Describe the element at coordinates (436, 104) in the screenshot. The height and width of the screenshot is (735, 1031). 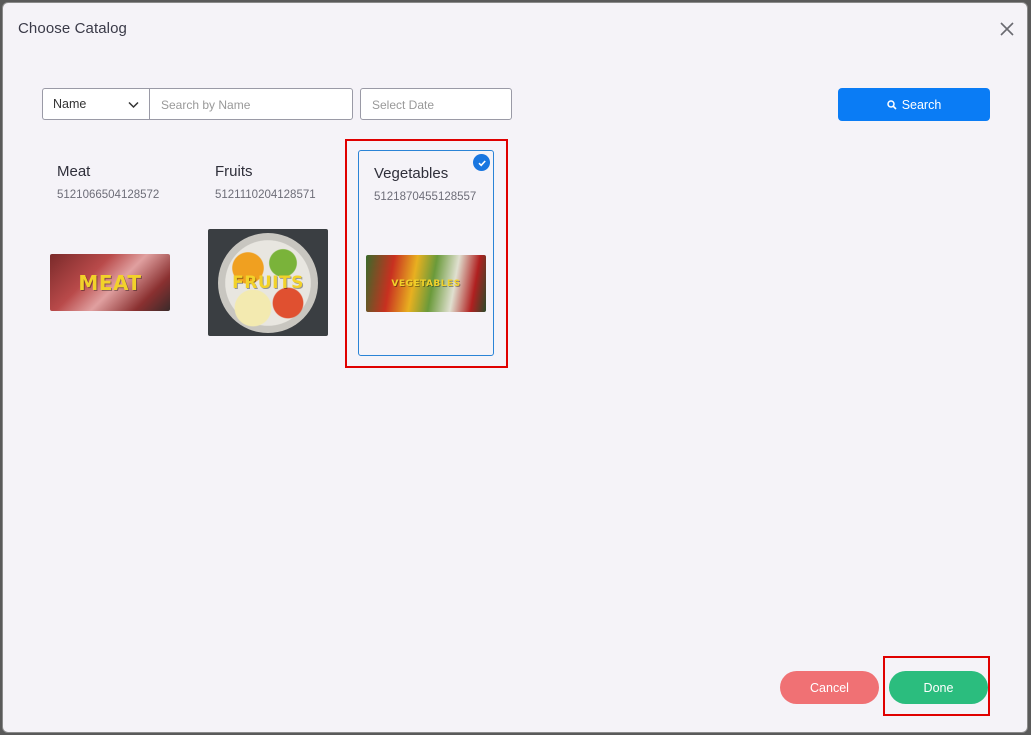
I see `date-input: Select Date` at that location.